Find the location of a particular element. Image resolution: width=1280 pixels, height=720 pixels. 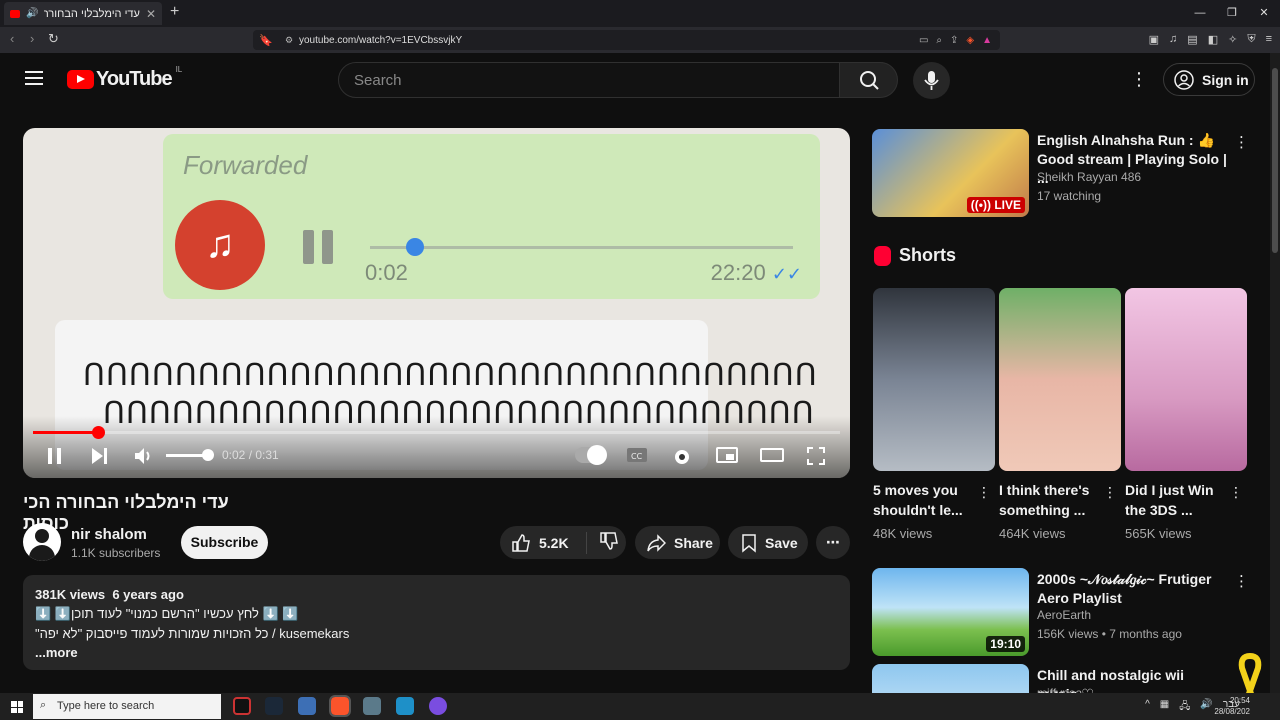

video-card-meta: 156K views • 7 months ago is located at coordinates (1109, 634).